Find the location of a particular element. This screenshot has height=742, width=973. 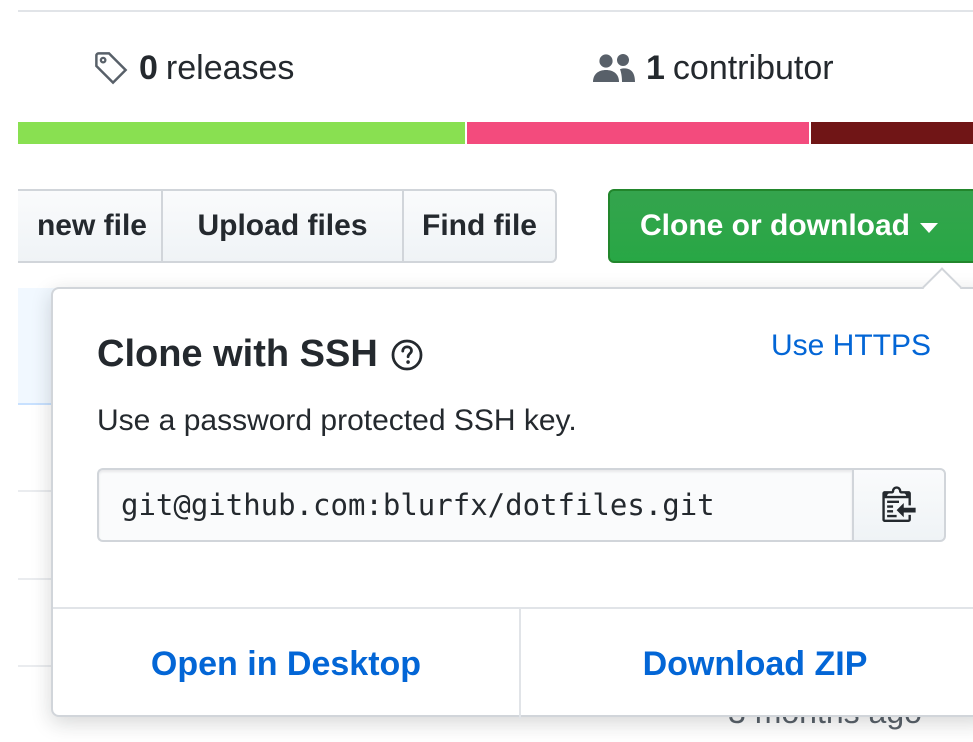

contributors-link: 1 contributor is located at coordinates (713, 68).